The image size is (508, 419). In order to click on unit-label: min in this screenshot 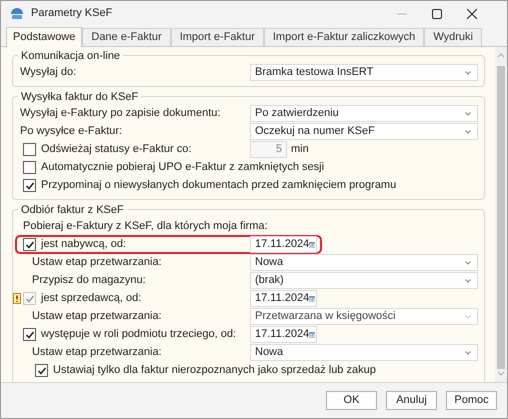, I will do `click(300, 150)`.